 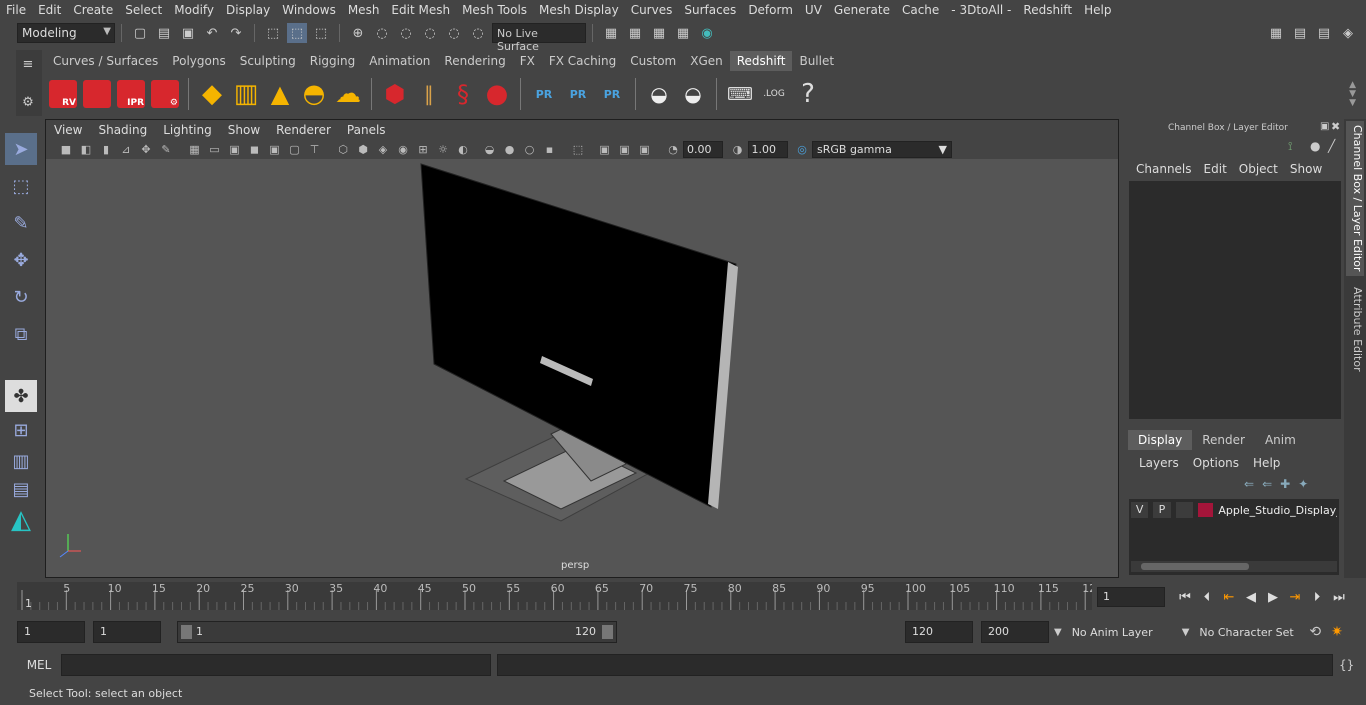 What do you see at coordinates (544, 94) in the screenshot?
I see `pr-button-1: PR` at bounding box center [544, 94].